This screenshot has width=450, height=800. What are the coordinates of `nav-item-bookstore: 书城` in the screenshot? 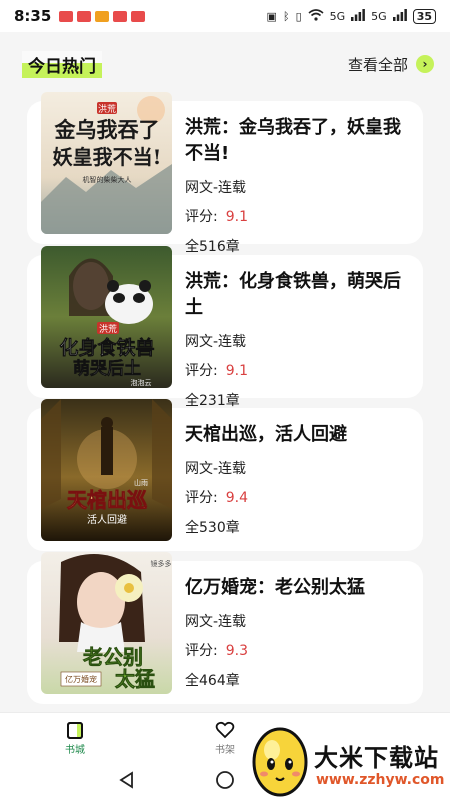 It's located at (75, 737).